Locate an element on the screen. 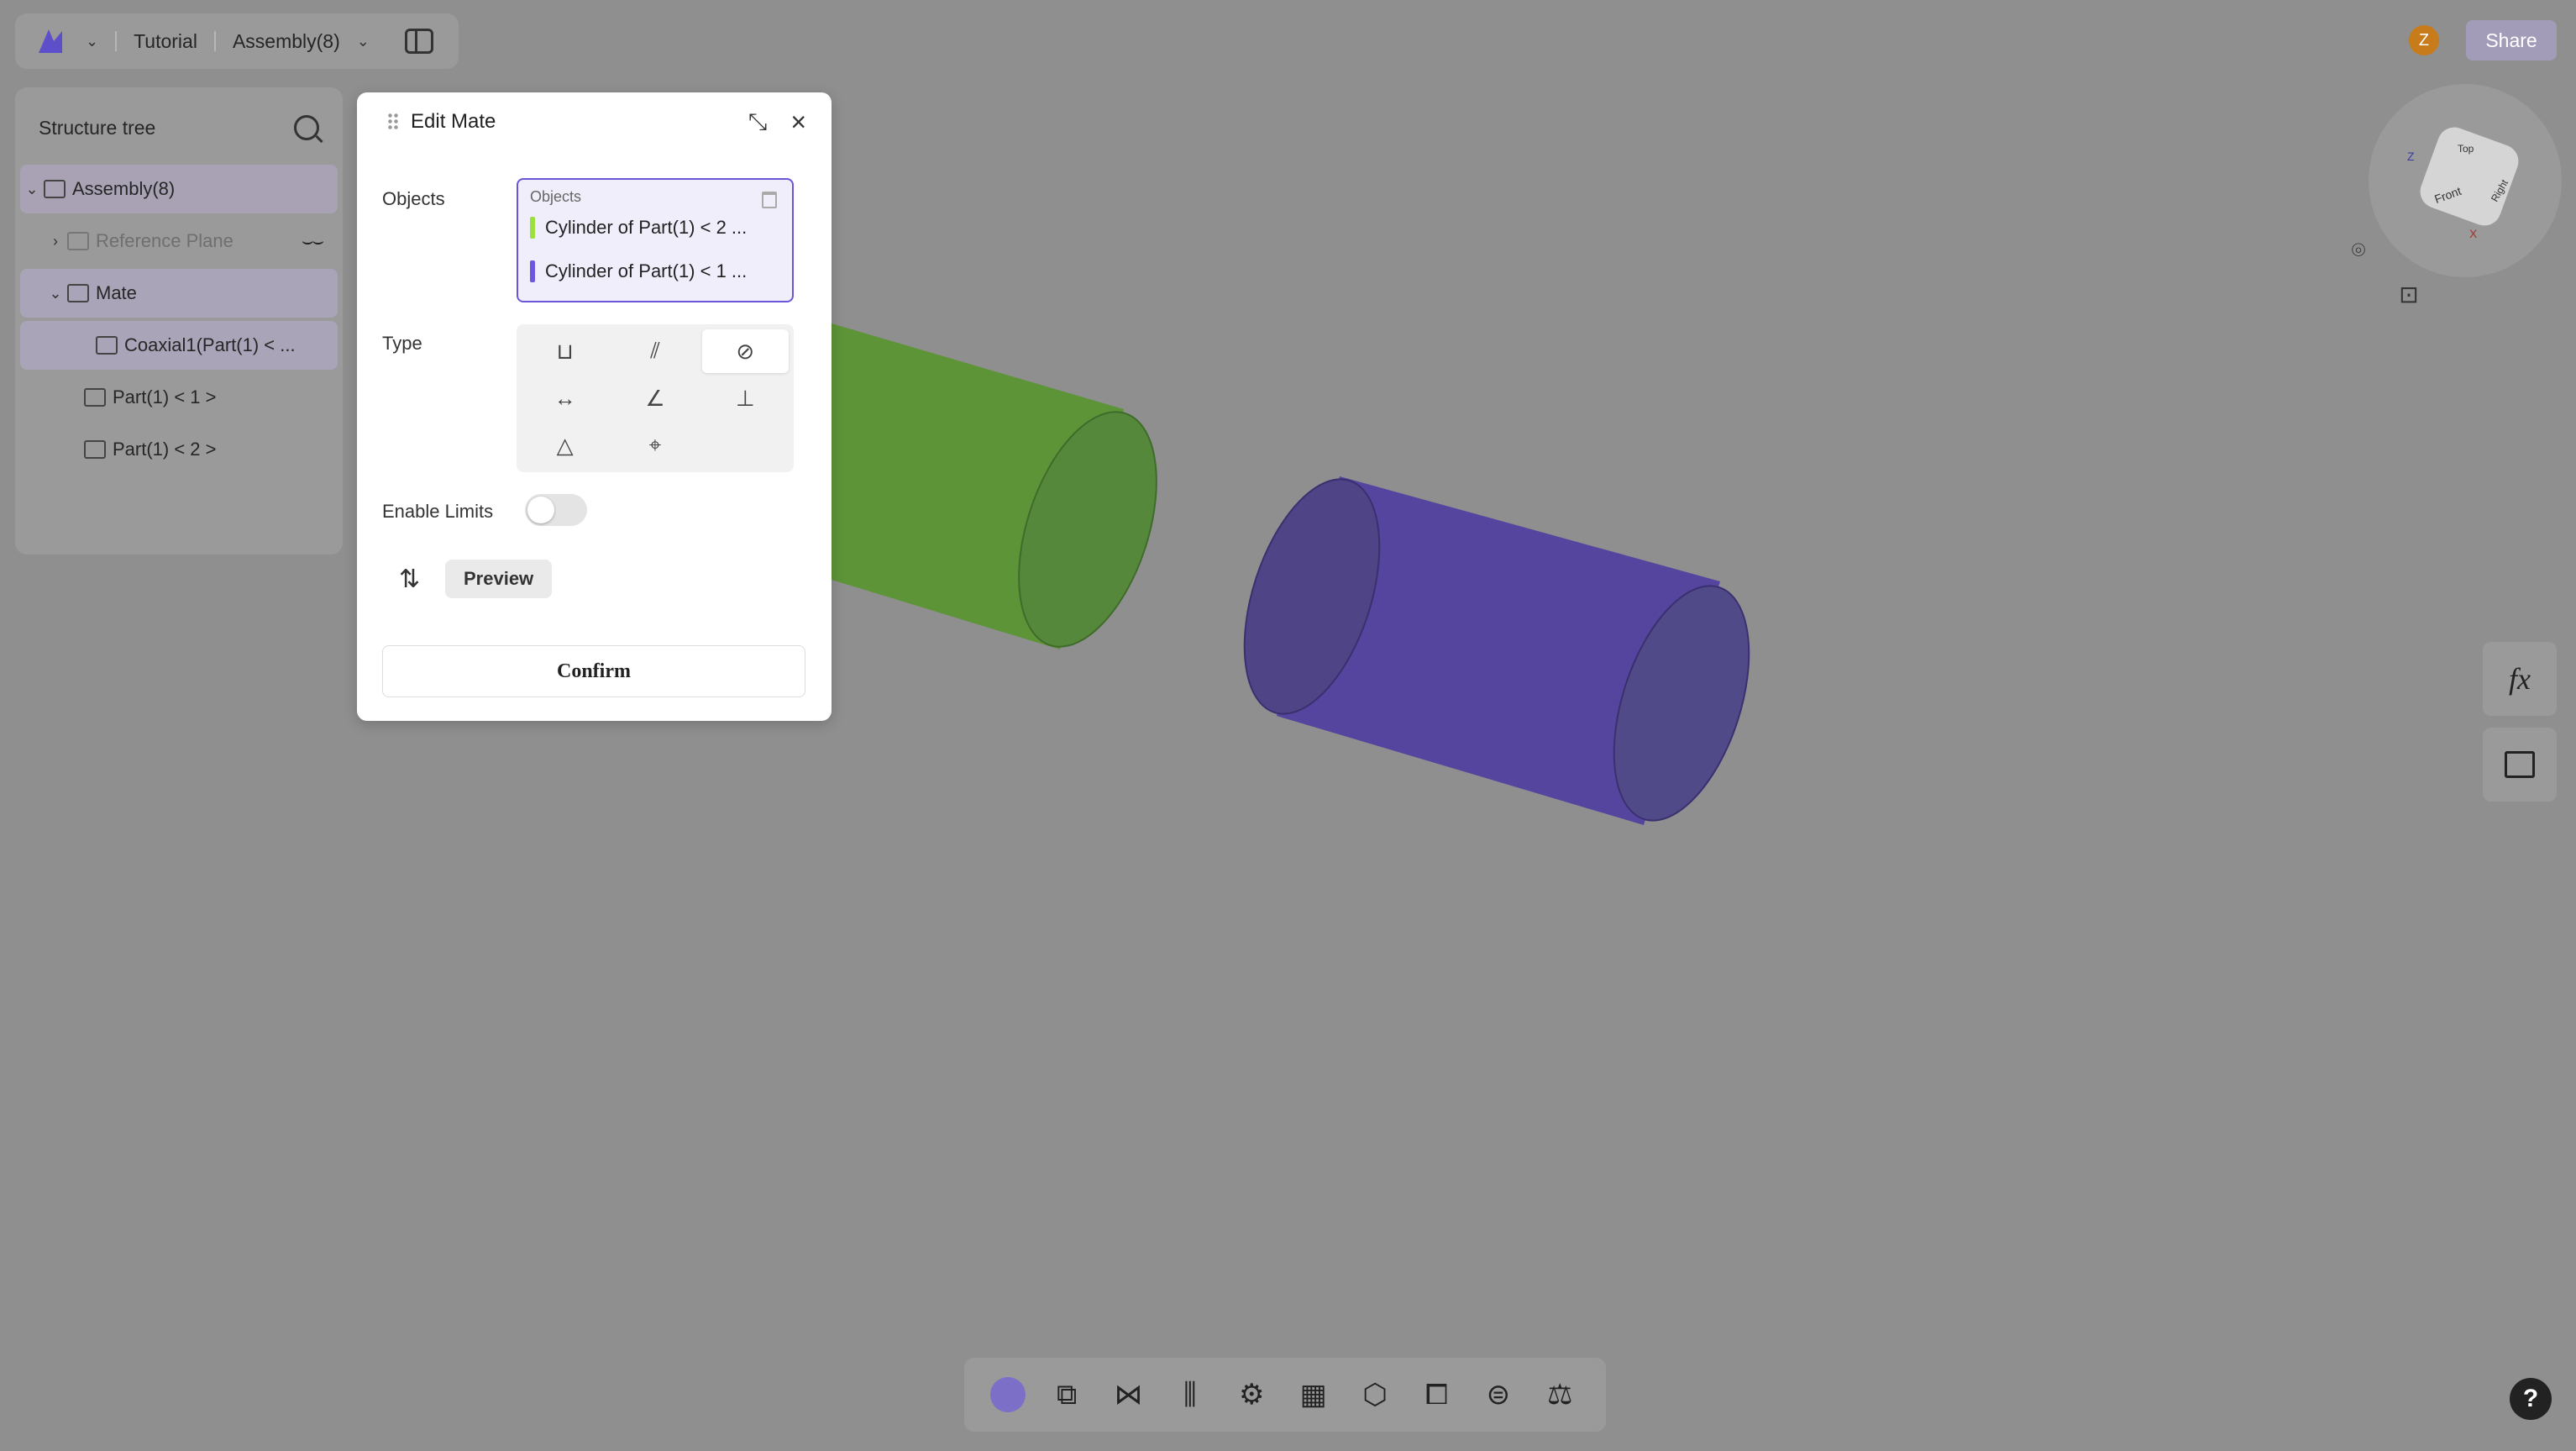 Image resolution: width=2576 pixels, height=1451 pixels. gear-icon: ⚙ is located at coordinates (1251, 1395).